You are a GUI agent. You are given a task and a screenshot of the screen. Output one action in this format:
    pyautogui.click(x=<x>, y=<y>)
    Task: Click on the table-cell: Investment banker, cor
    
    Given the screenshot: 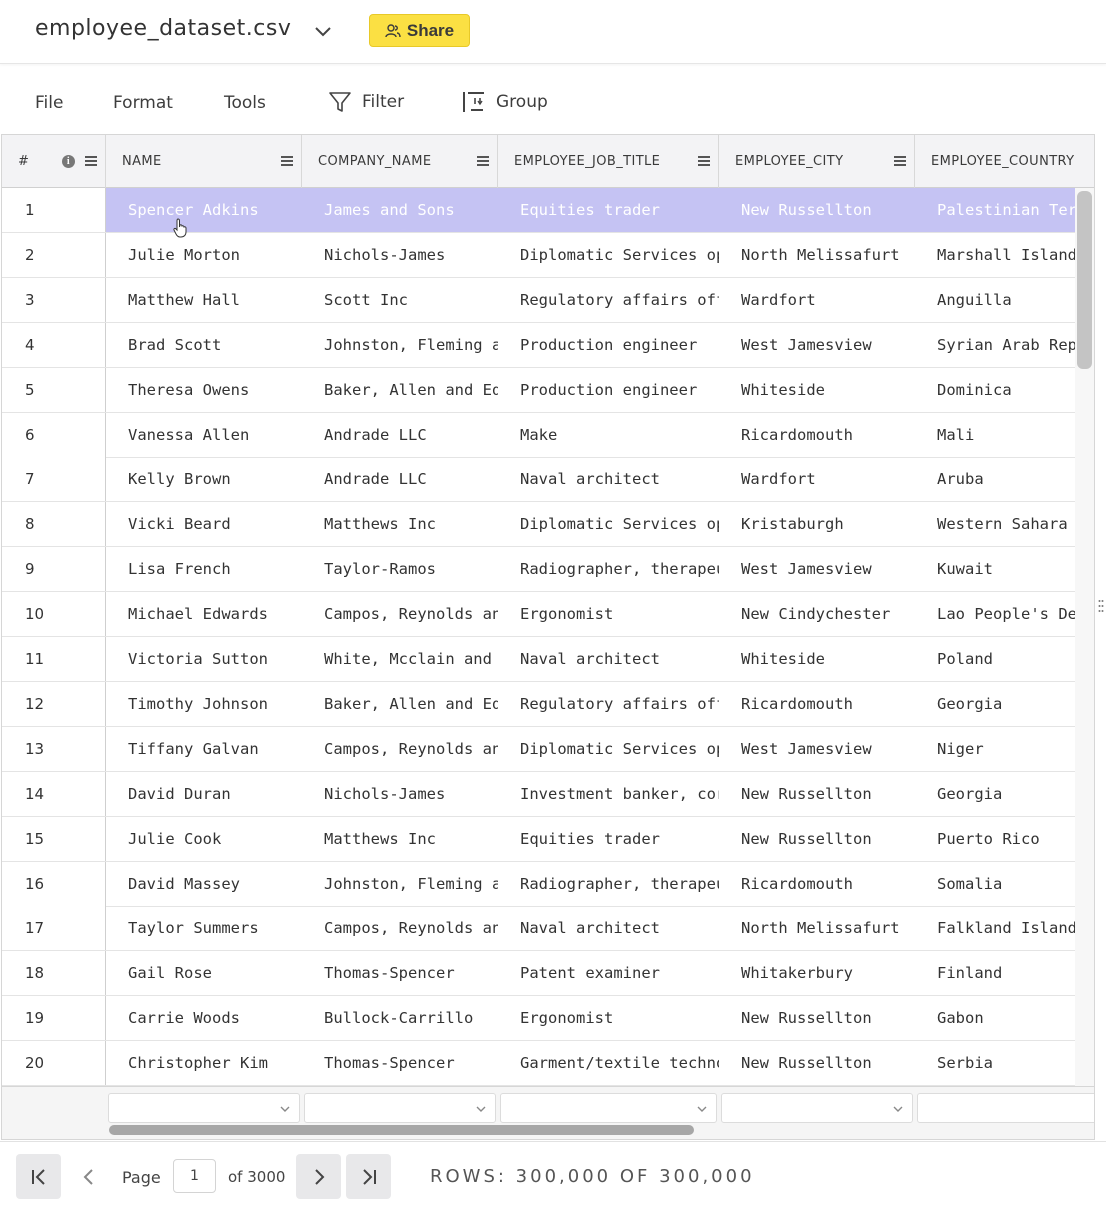 What is the action you would take?
    pyautogui.click(x=608, y=794)
    